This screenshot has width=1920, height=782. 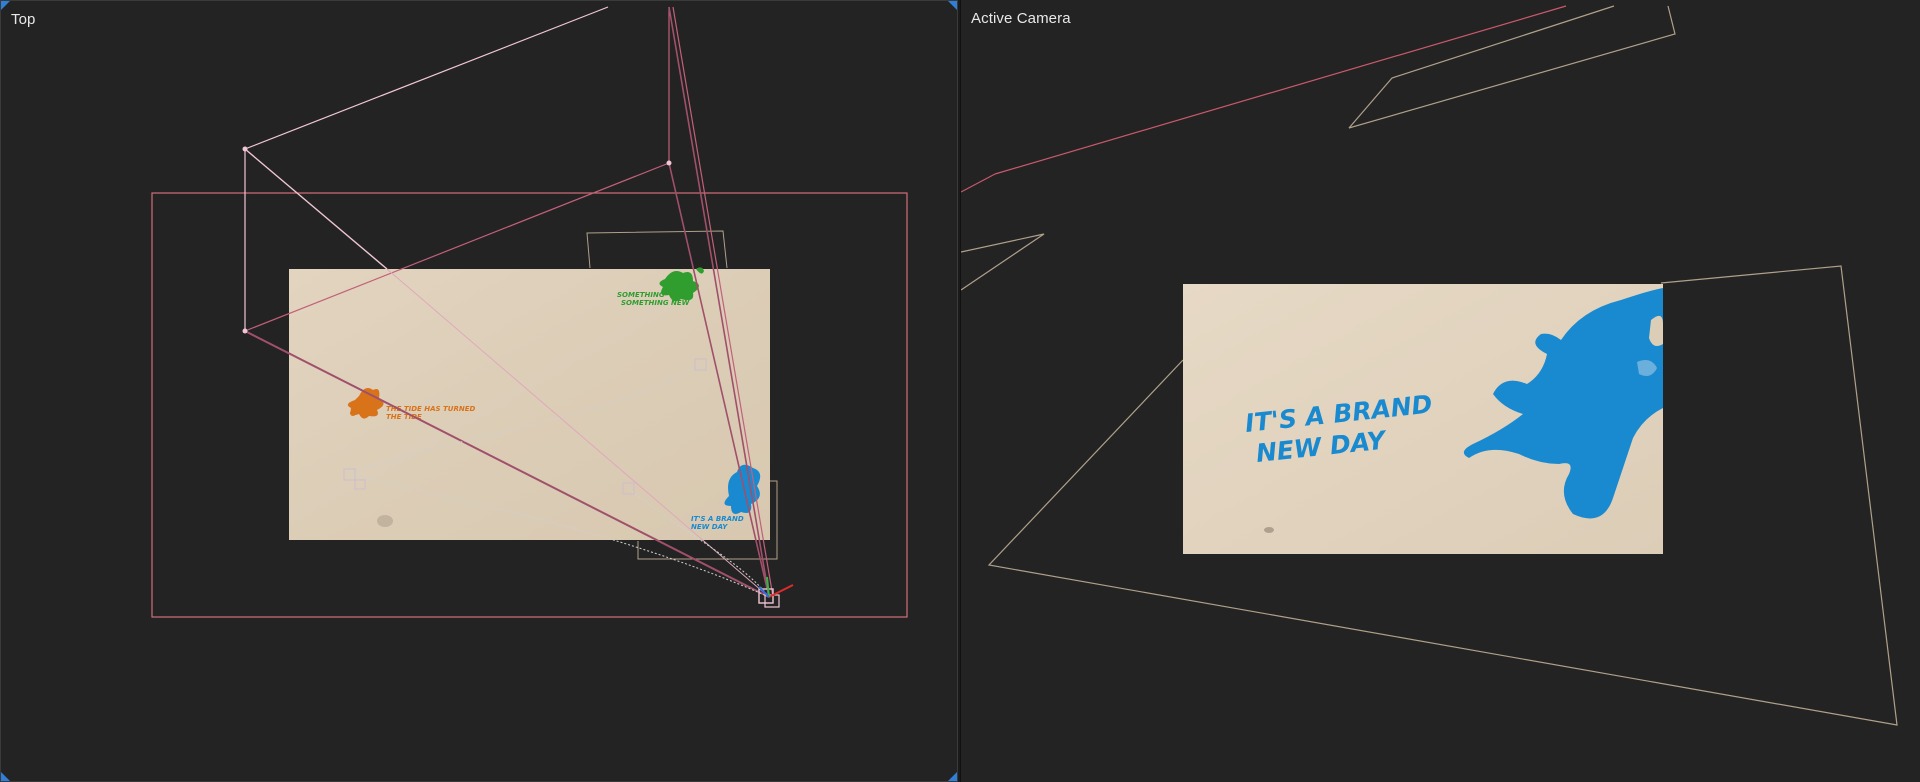 What do you see at coordinates (709, 527) in the screenshot?
I see `blue-layer-text-2: NEW DAY` at bounding box center [709, 527].